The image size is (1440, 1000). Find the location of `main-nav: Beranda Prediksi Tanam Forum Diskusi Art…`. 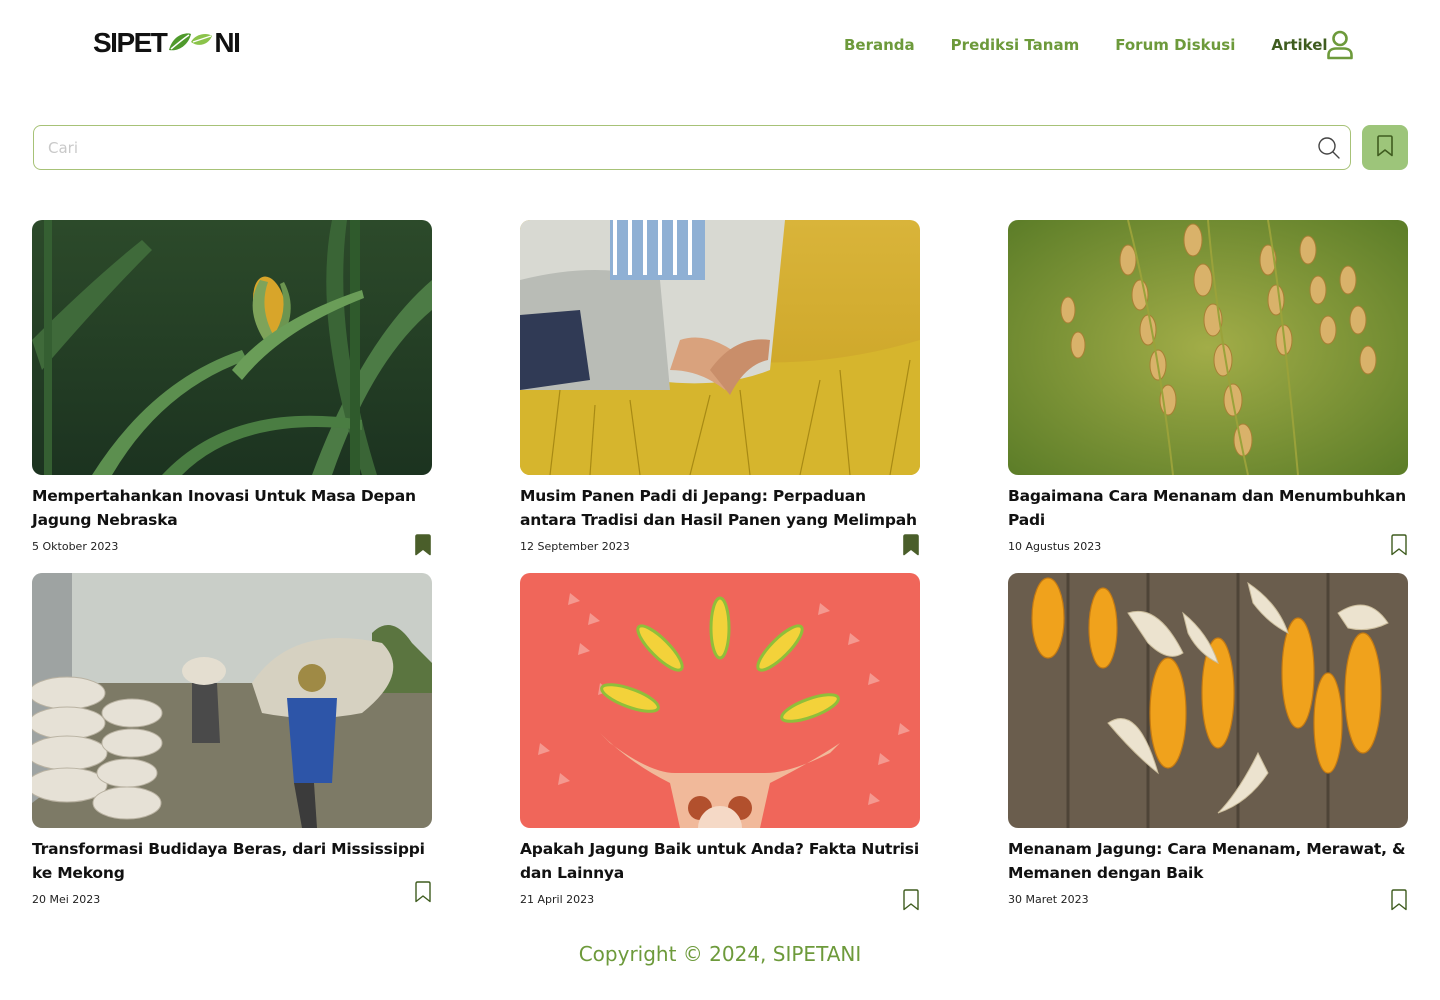

main-nav: Beranda Prediksi Tanam Forum Diskusi Art… is located at coordinates (1104, 45).